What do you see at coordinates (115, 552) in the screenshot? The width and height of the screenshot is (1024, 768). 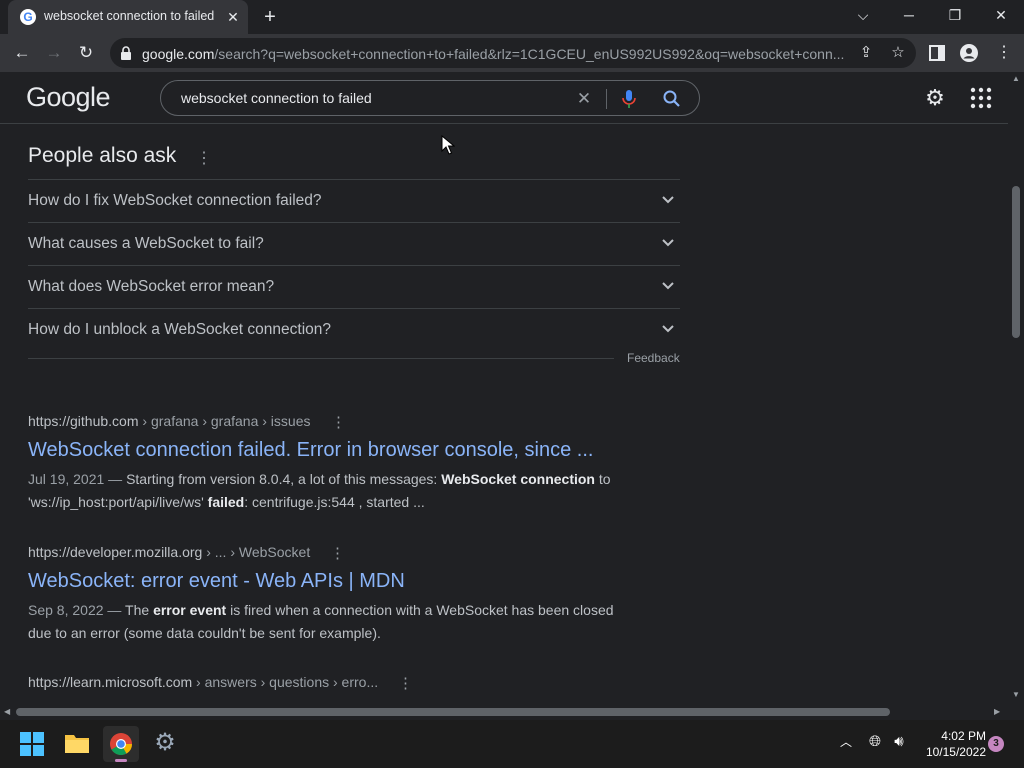 I see `result-domain: https://developer.mozilla.org` at bounding box center [115, 552].